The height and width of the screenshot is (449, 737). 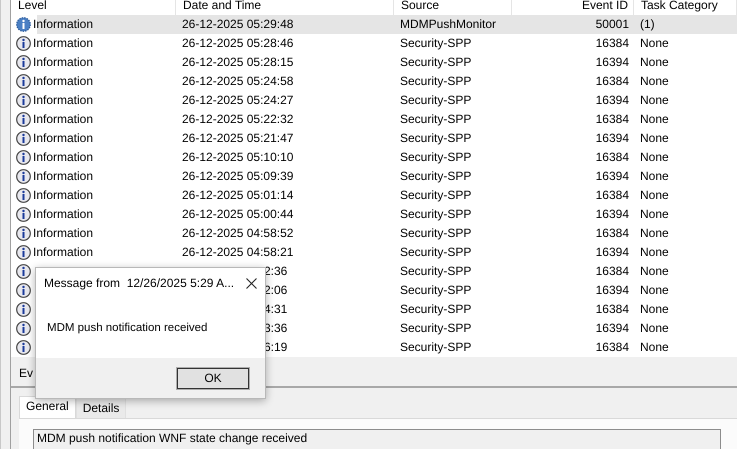 What do you see at coordinates (647, 24) in the screenshot?
I see `task-category-cell-text: (1)` at bounding box center [647, 24].